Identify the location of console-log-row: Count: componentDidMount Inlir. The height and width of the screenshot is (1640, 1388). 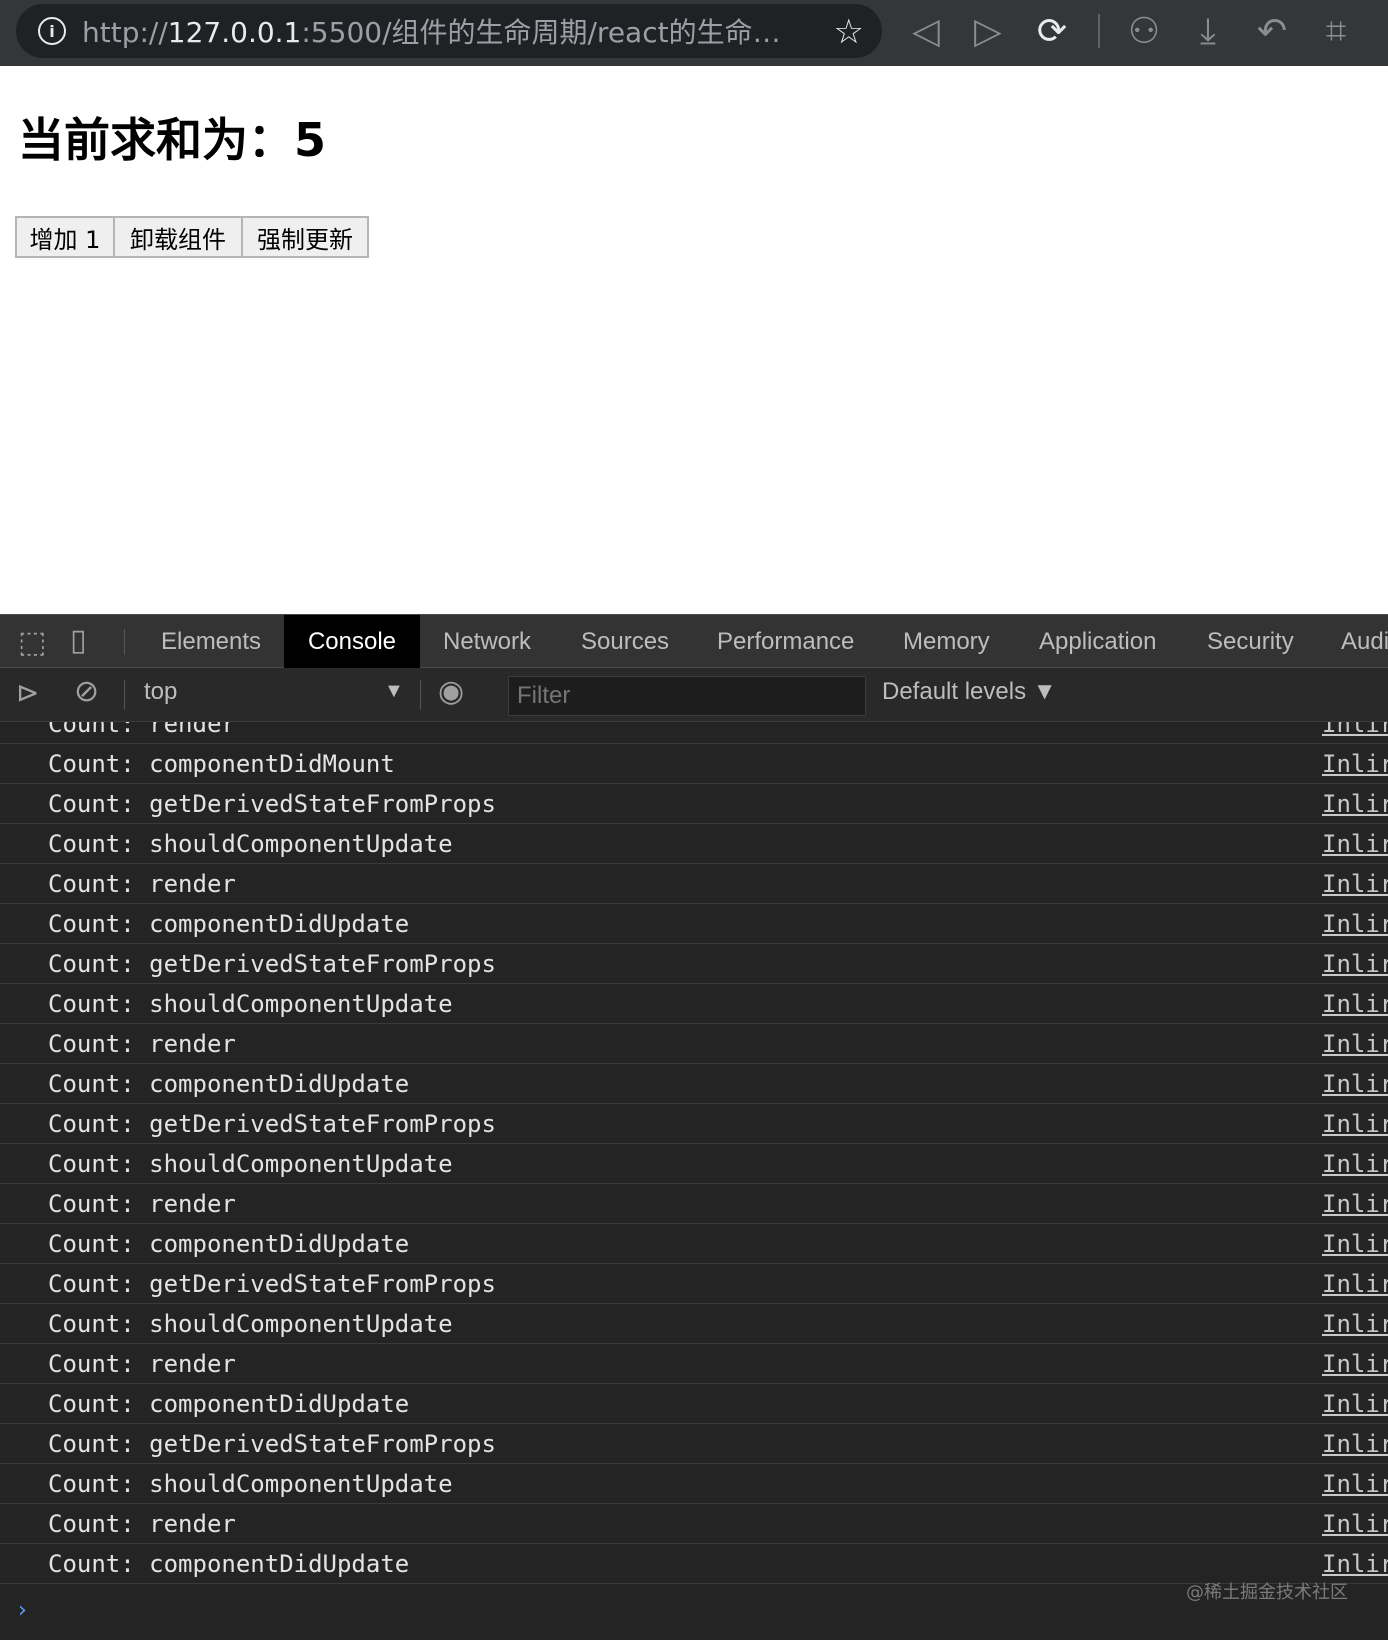
(694, 764).